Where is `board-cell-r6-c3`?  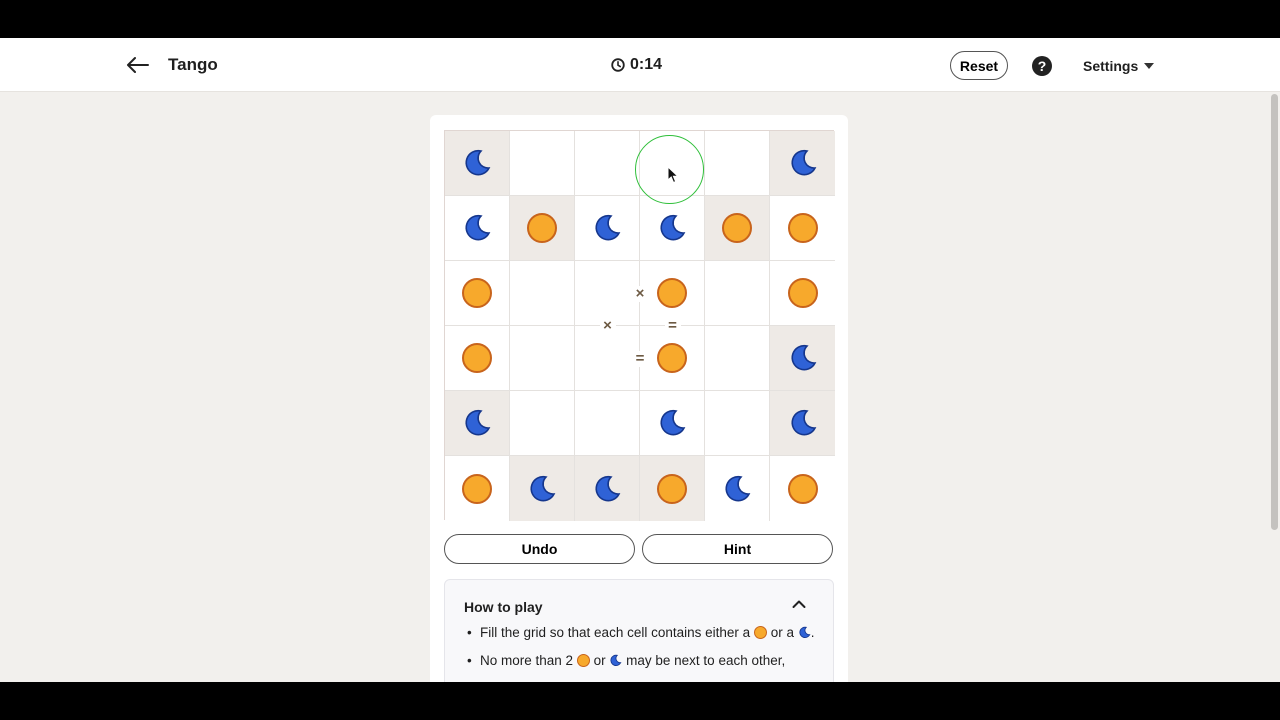 board-cell-r6-c3 is located at coordinates (607, 488).